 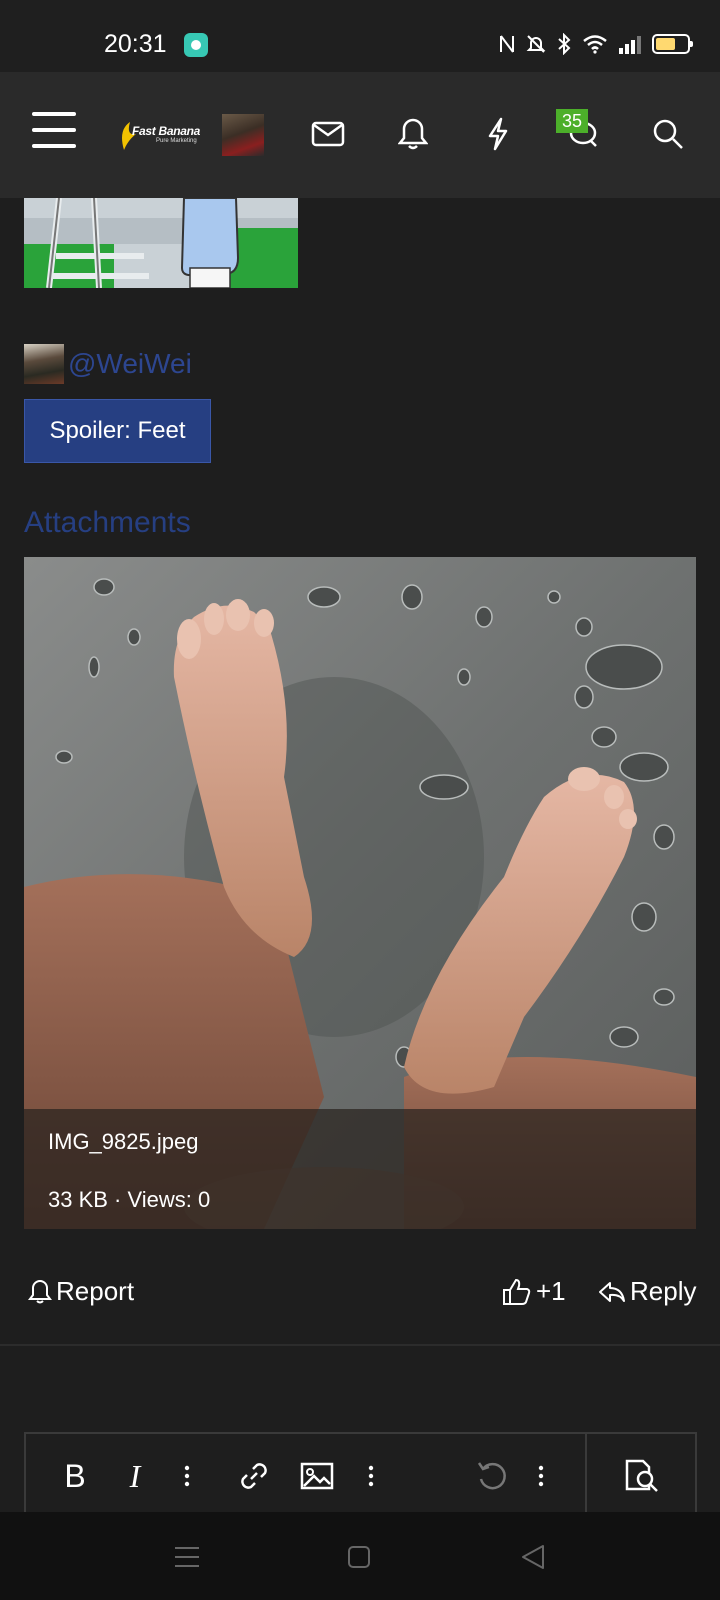 I want to click on bold-glyph: B, so click(x=75, y=1475).